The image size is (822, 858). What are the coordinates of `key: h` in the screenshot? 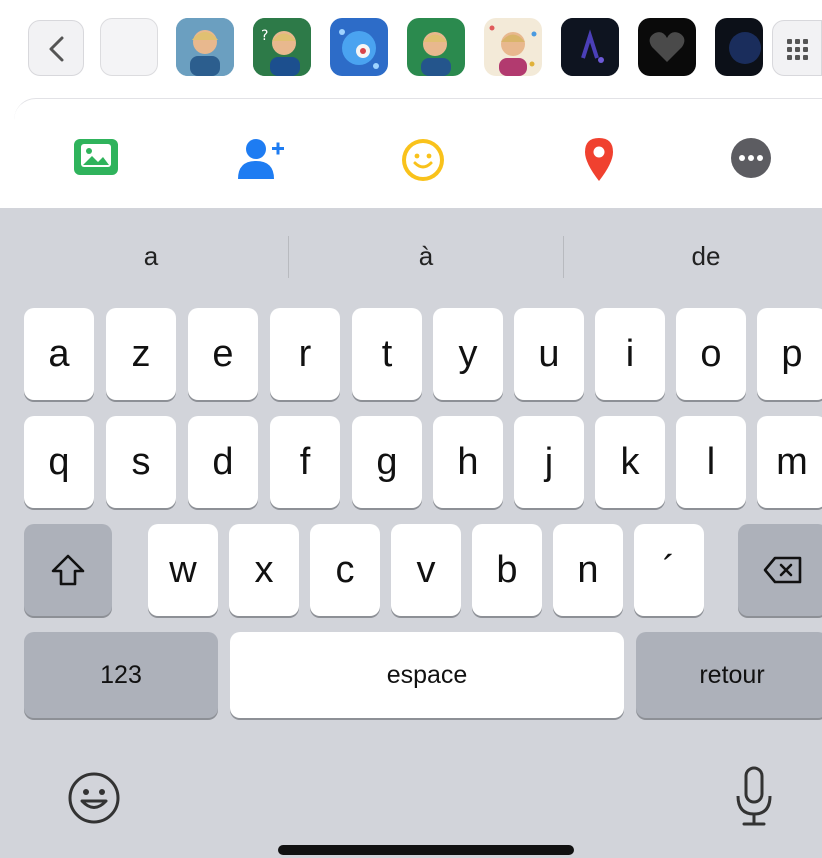 It's located at (468, 462).